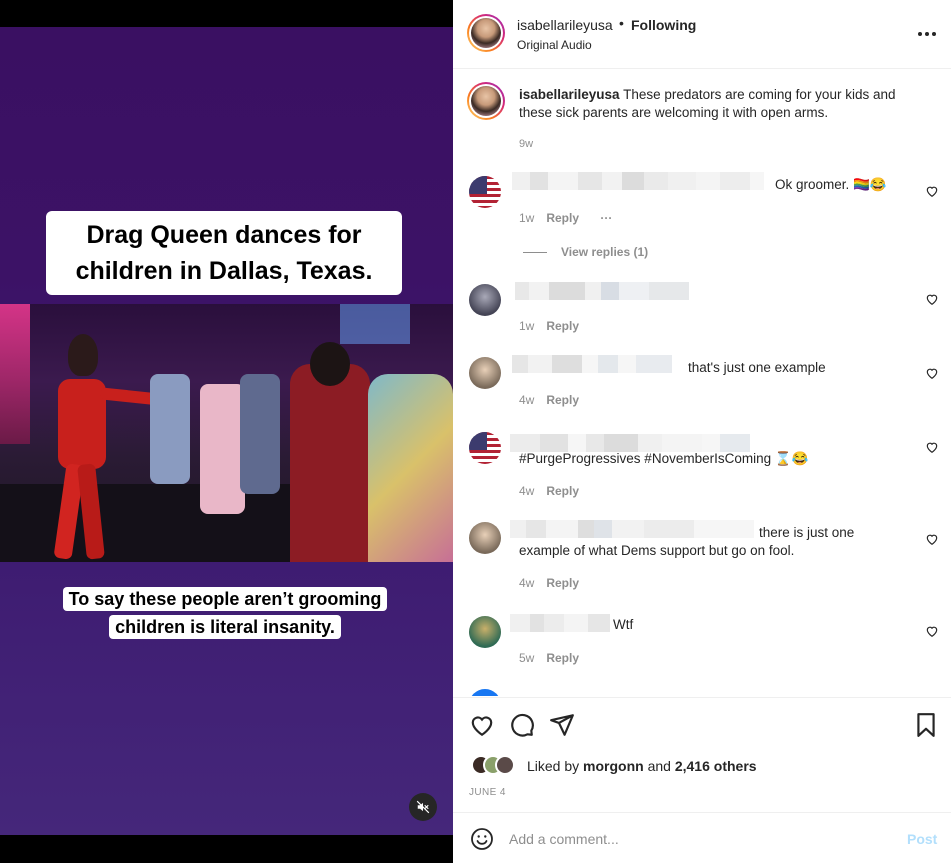 Image resolution: width=951 pixels, height=863 pixels. I want to click on view-replies-line, so click(535, 252).